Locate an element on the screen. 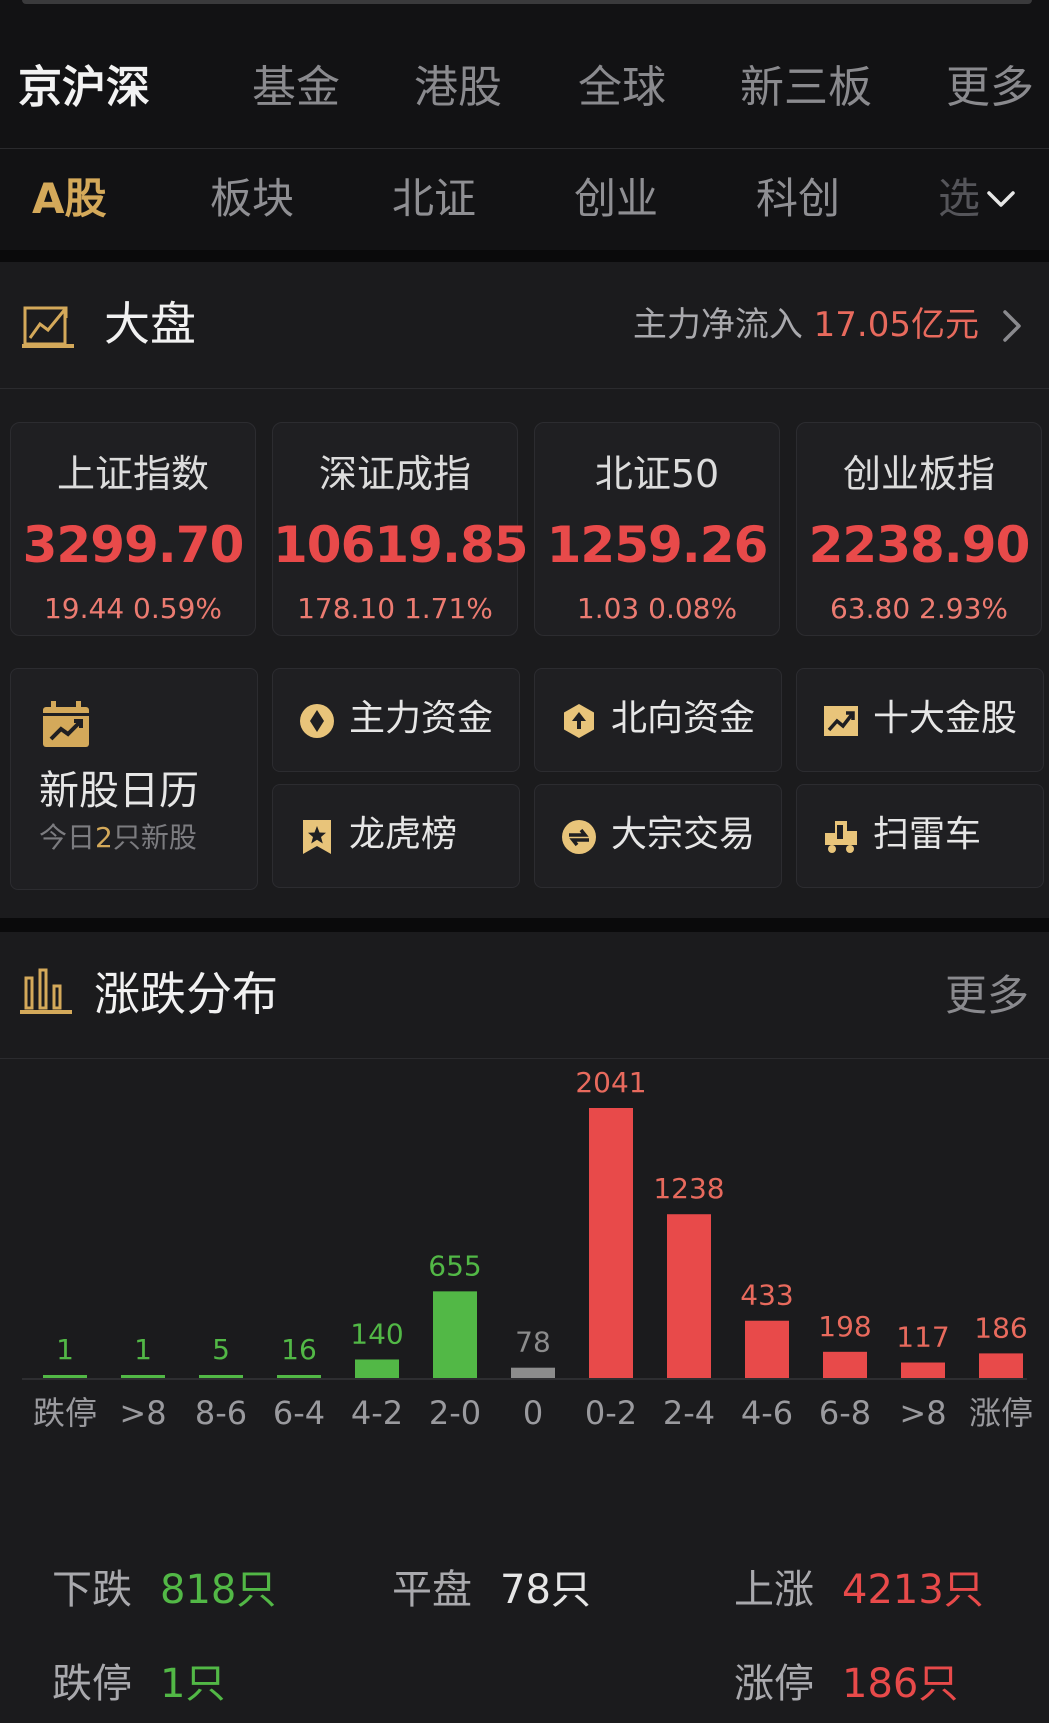 This screenshot has height=1723, width=1049. down-label: 下跌 is located at coordinates (92, 1590).